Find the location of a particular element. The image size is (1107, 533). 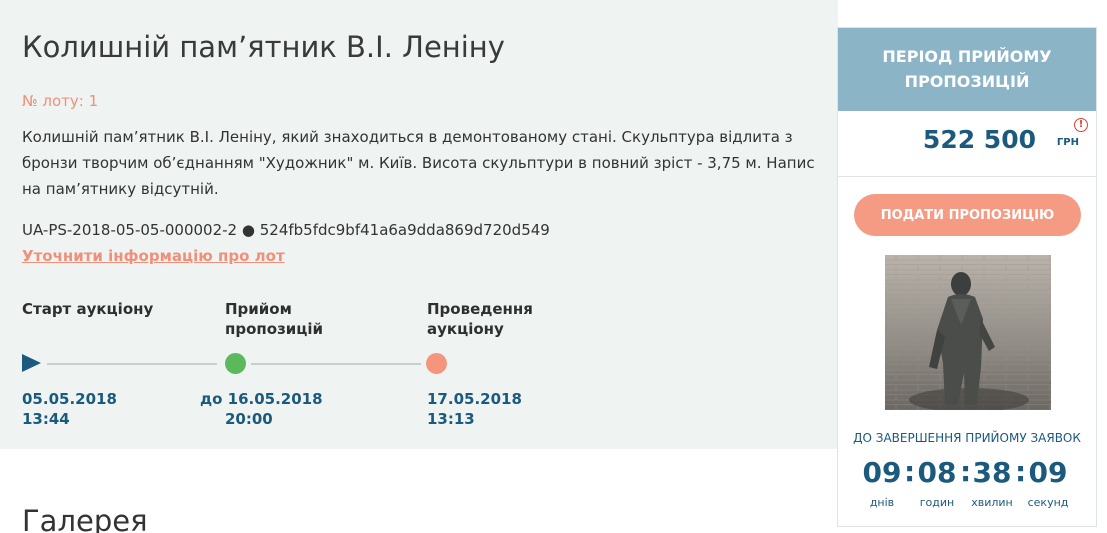

countdown-minutes-label: хвилин is located at coordinates (992, 502).